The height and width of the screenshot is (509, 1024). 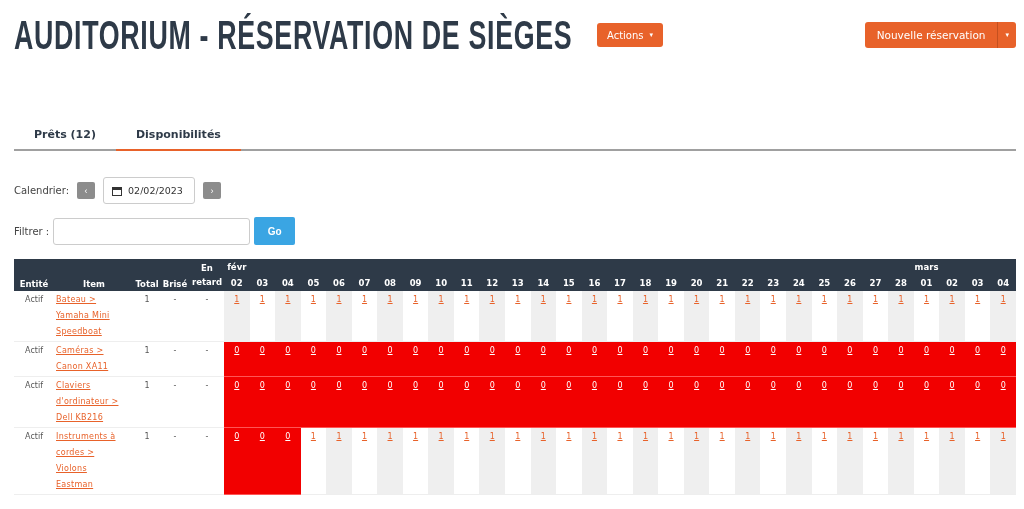 I want to click on tab: Disponibilités, so click(x=178, y=136).